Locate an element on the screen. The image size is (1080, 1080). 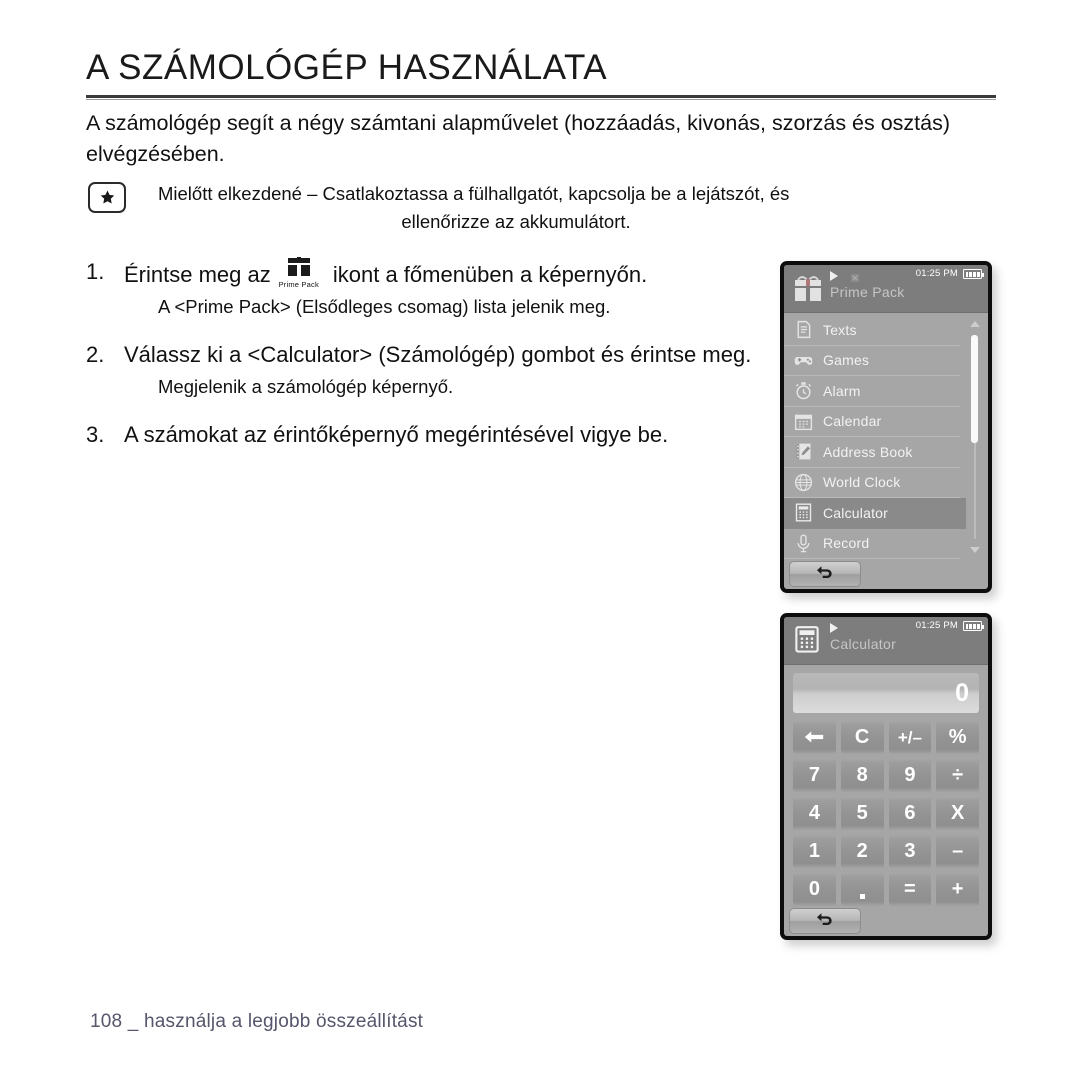
key-four: 4 is located at coordinates (814, 813).